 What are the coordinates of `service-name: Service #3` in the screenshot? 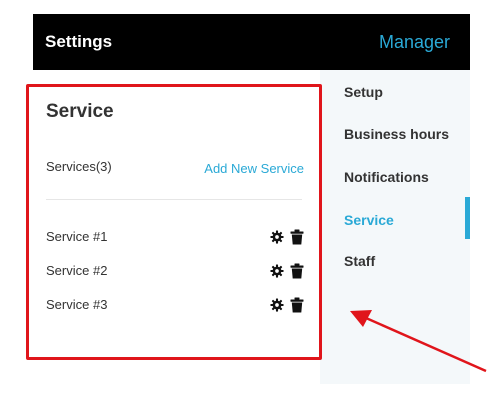 It's located at (77, 304).